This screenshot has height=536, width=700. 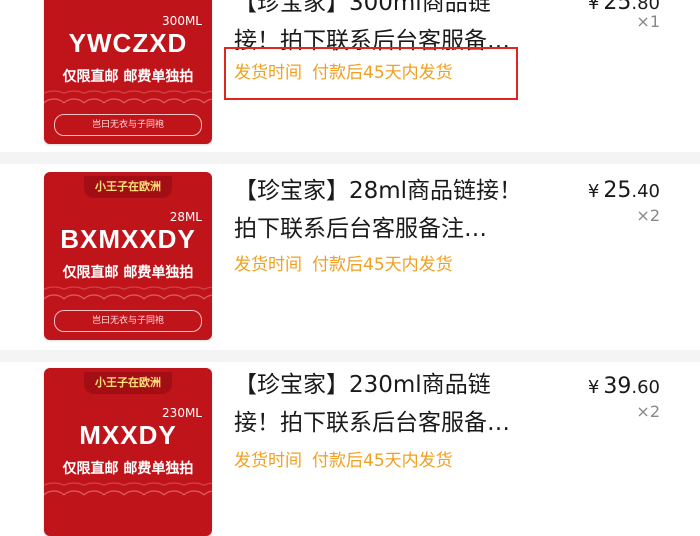 What do you see at coordinates (128, 256) in the screenshot?
I see `product-image: 小王子在欧洲 28ML BXMXXDY 仅限直邮 邮费单独拍 岂曰无衣与子同袍` at bounding box center [128, 256].